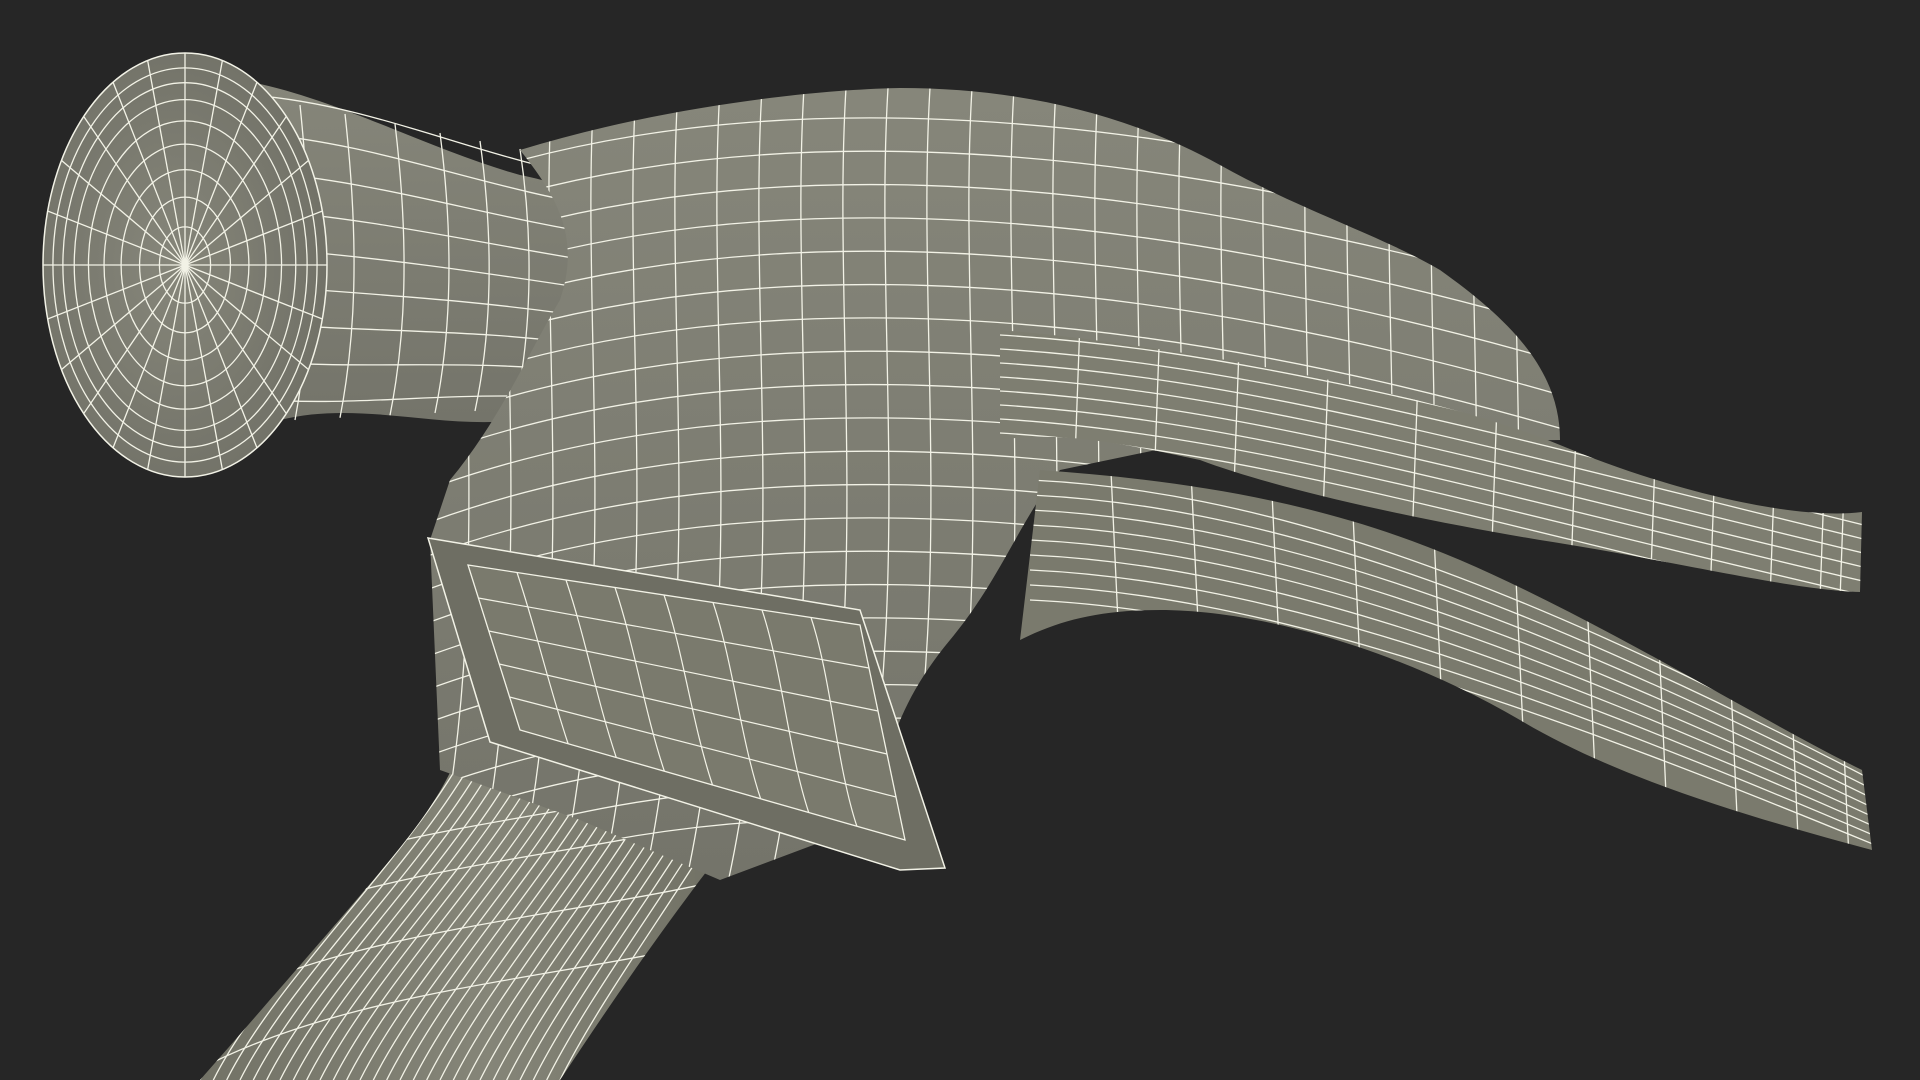  What do you see at coordinates (1360, 660) in the screenshot?
I see `lower-claw-ring-line` at bounding box center [1360, 660].